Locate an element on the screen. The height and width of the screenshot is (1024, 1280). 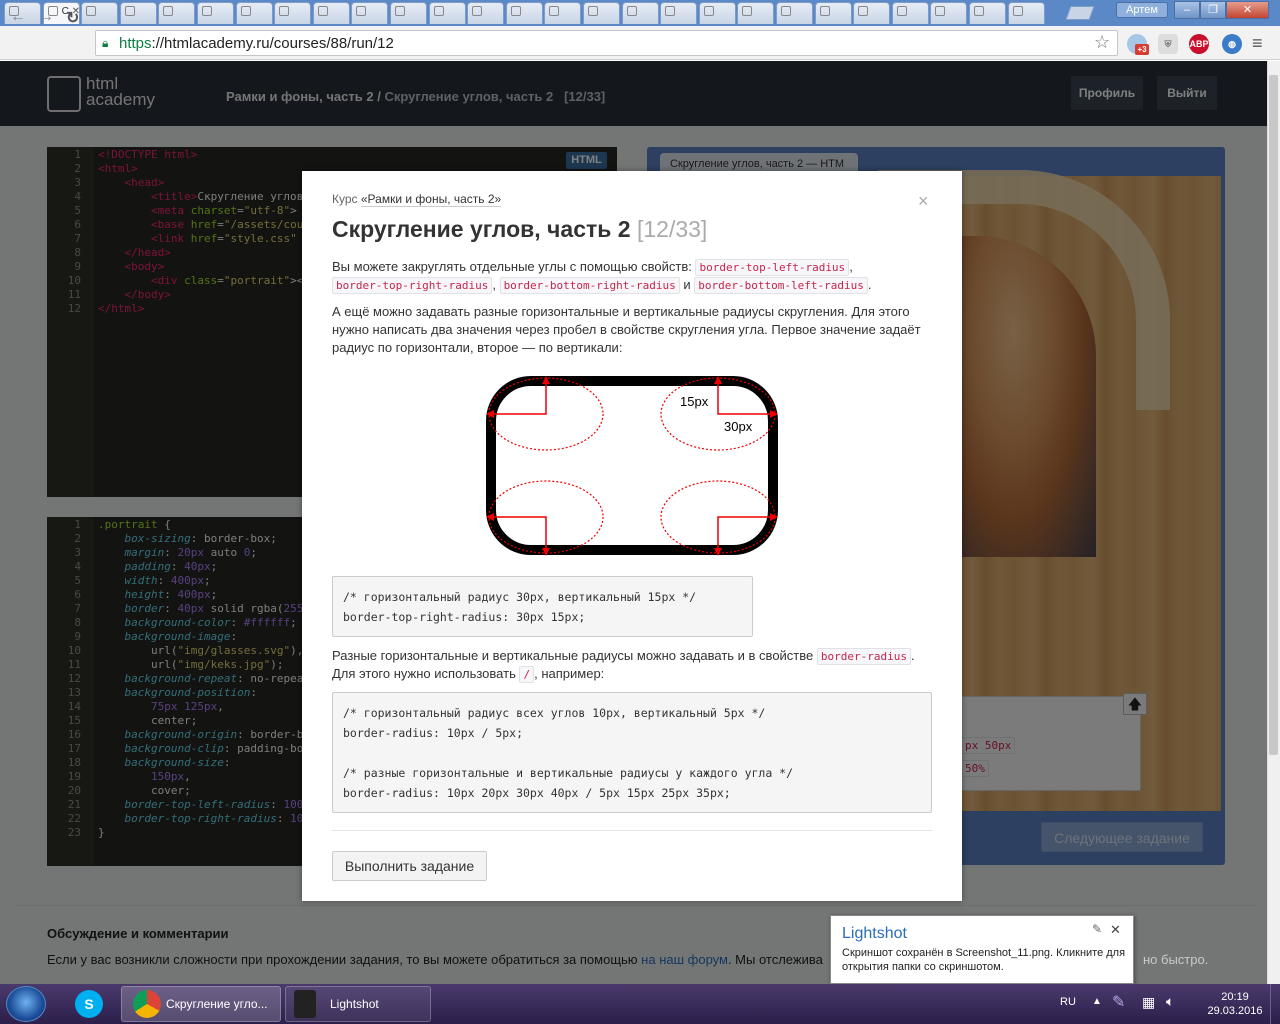
forward-icon: → is located at coordinates (46, 17).